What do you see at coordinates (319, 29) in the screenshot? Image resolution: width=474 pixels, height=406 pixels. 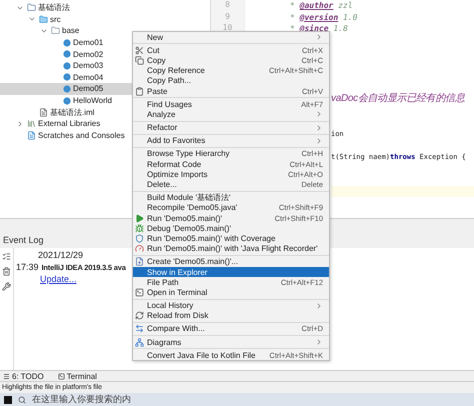 I see `doc-comment: *@since 1.8` at bounding box center [319, 29].